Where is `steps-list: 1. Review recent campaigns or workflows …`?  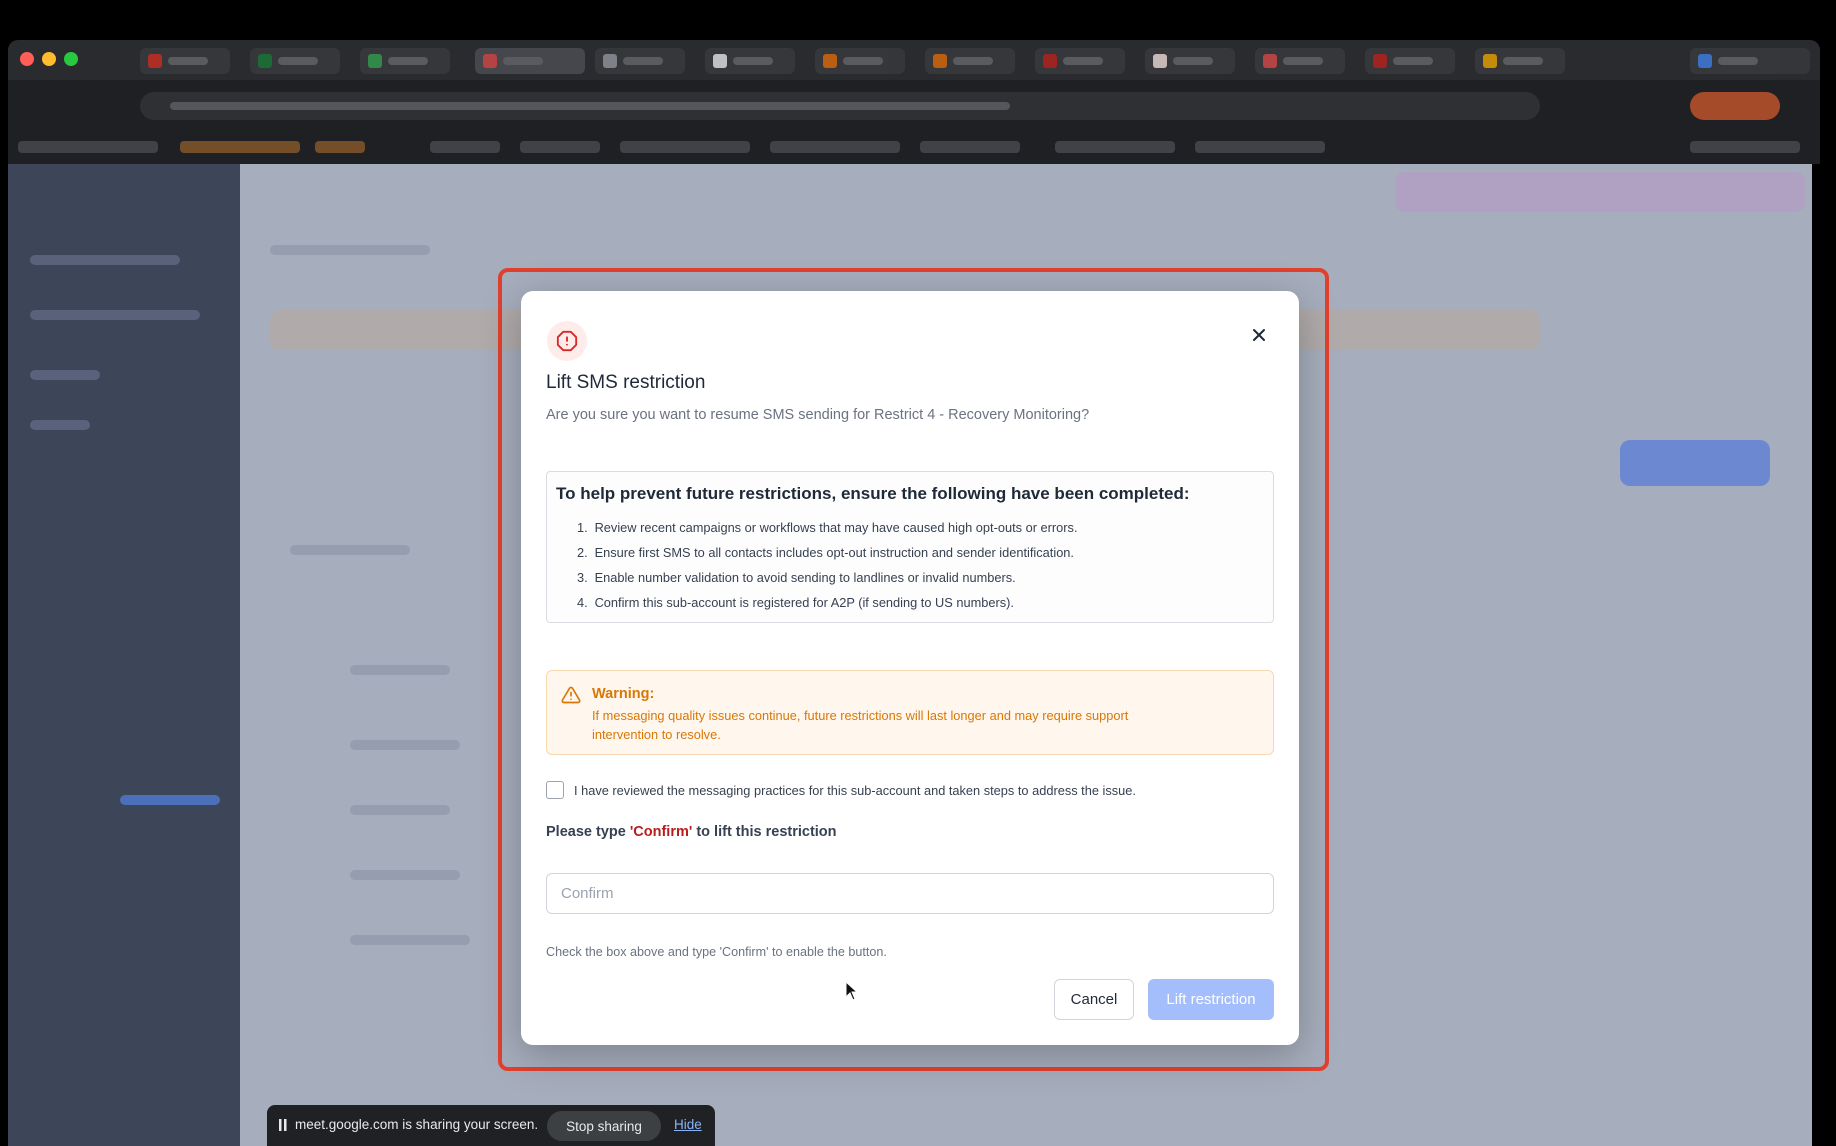
steps-list: 1. Review recent campaigns or workflows … is located at coordinates (827, 565).